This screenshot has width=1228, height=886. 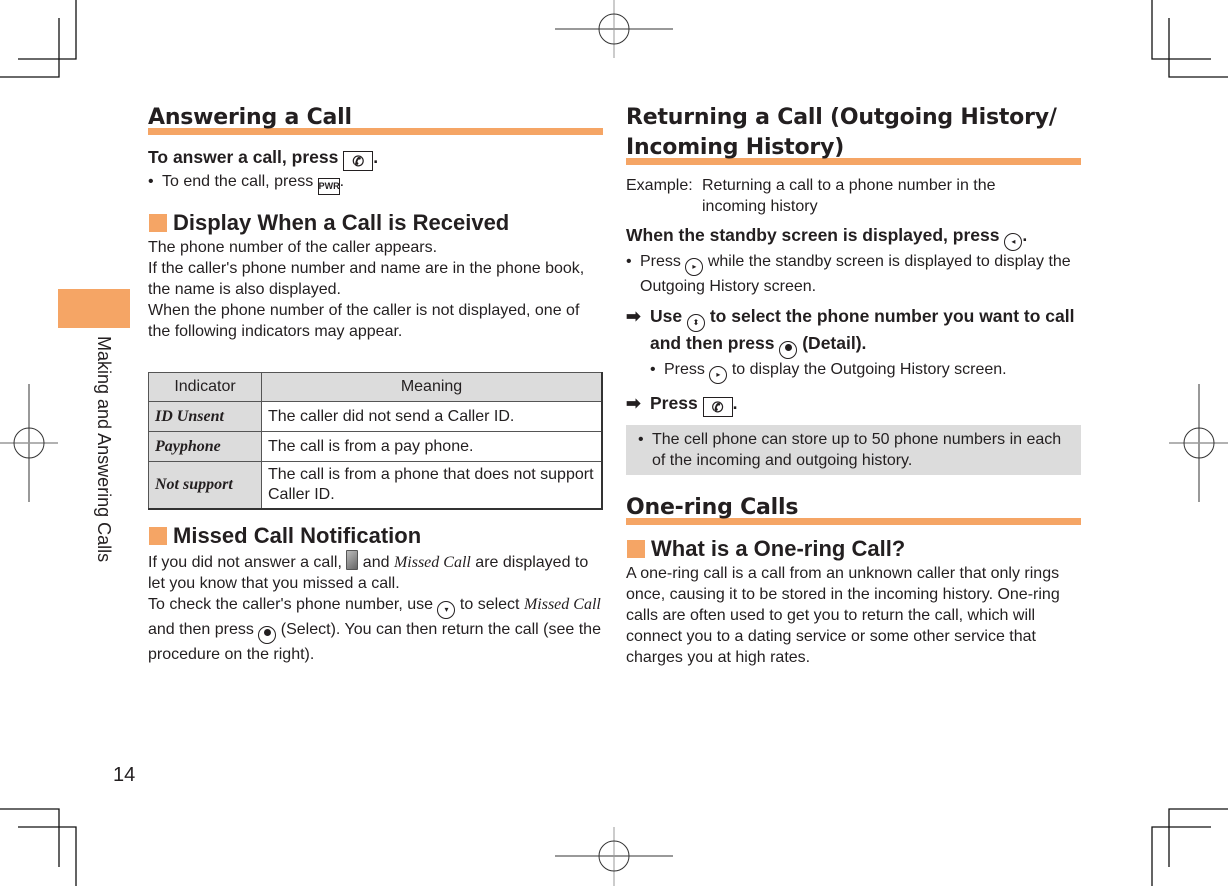 What do you see at coordinates (124, 775) in the screenshot?
I see `page-number: 14` at bounding box center [124, 775].